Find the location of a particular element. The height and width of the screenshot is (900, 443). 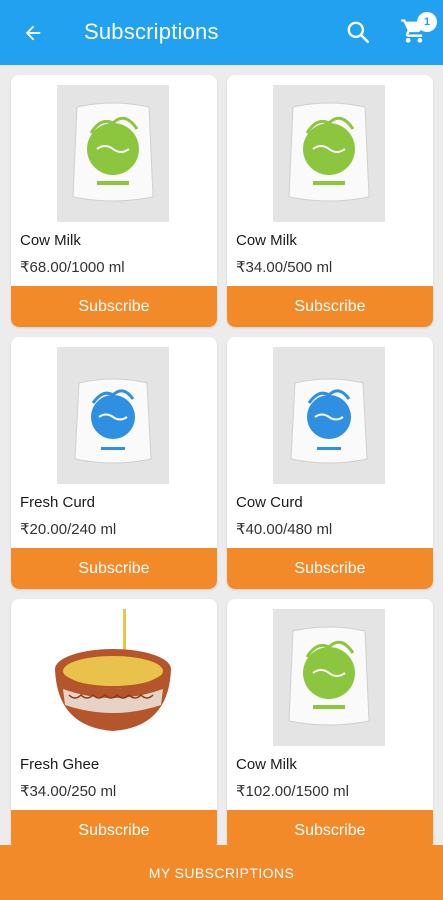

product-card: Cow Milk ₹68.00/1000 ml Subscribe is located at coordinates (114, 201).